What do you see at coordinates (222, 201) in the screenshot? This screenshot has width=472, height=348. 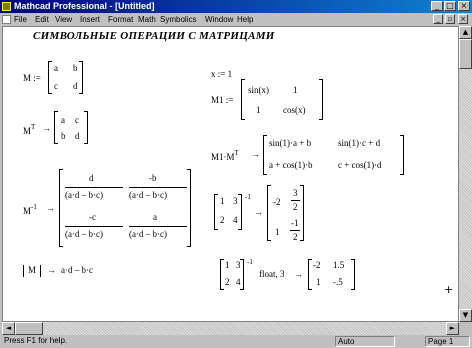 I see `num-11: 1` at bounding box center [222, 201].